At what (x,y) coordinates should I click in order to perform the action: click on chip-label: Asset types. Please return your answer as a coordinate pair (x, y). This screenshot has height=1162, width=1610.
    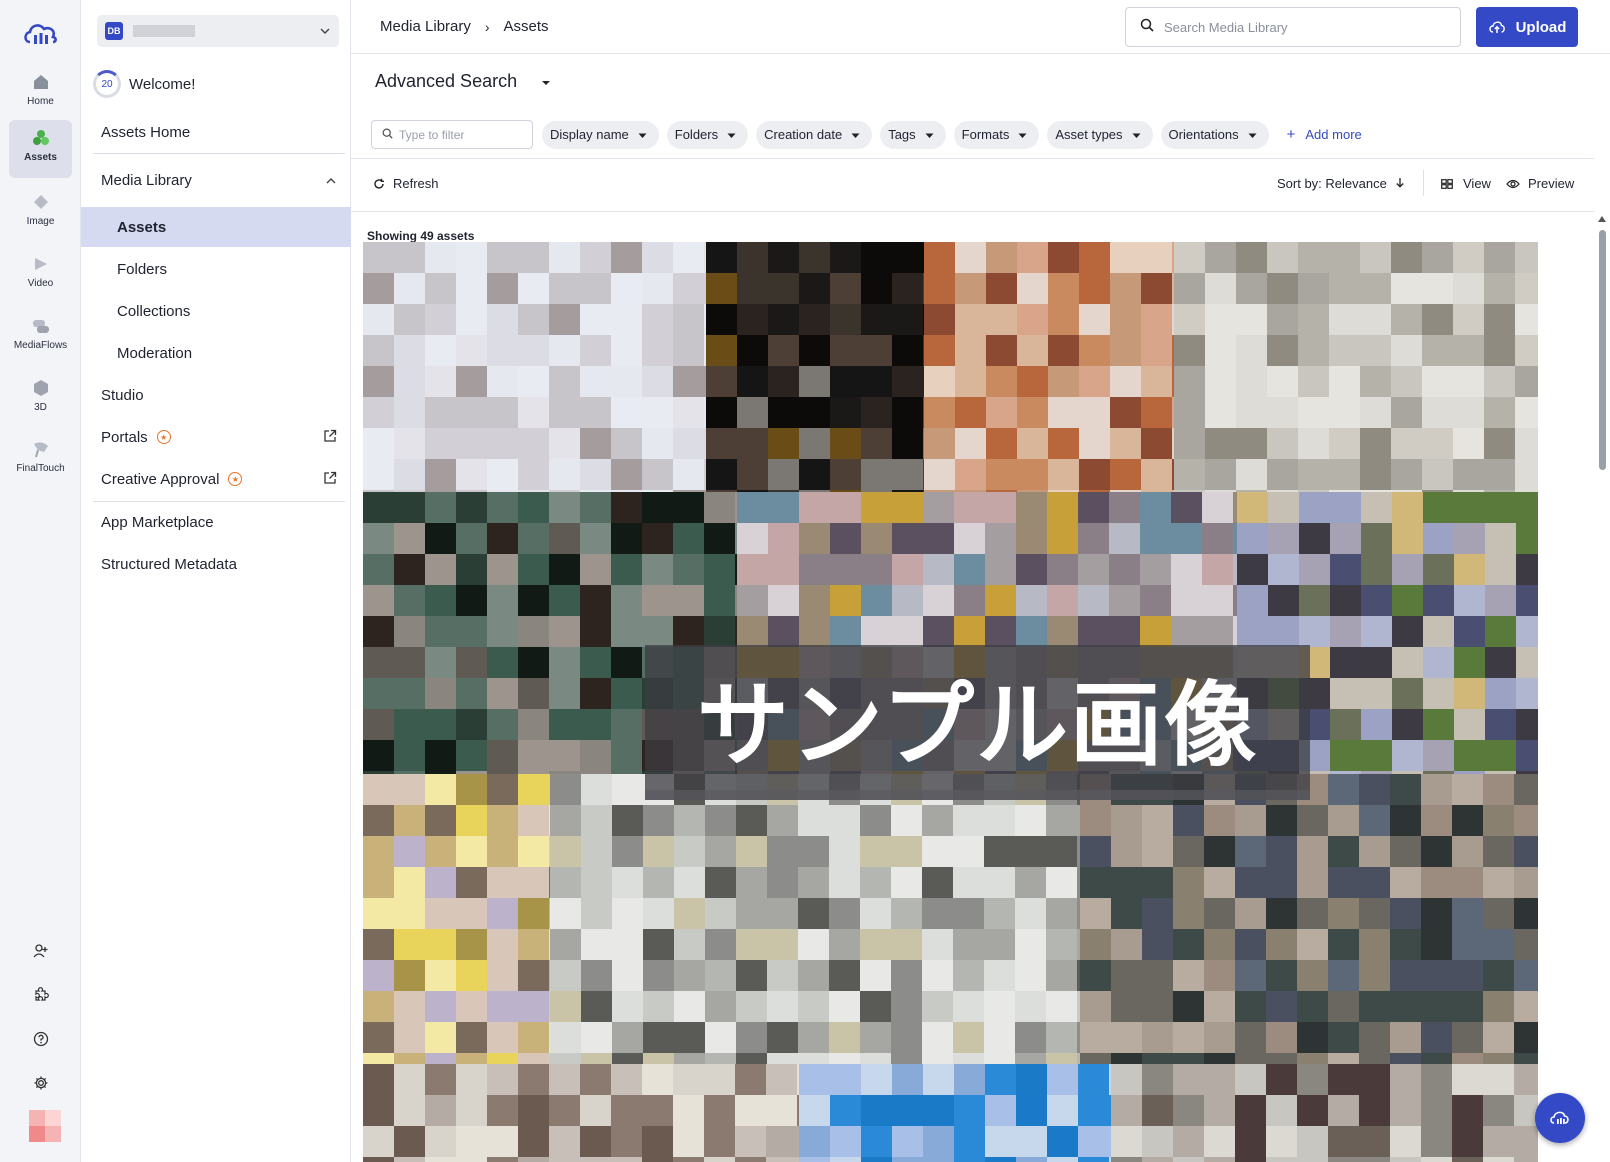
    Looking at the image, I should click on (1089, 134).